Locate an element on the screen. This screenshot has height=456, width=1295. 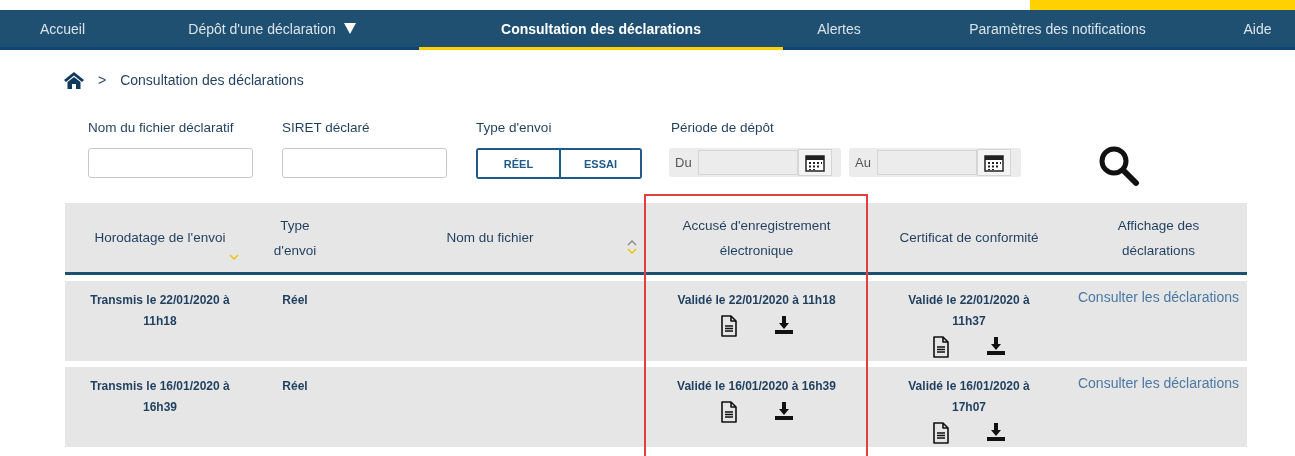
table-cell-text: Transmis le 22/01/2020 à 11h18 is located at coordinates (160, 311).